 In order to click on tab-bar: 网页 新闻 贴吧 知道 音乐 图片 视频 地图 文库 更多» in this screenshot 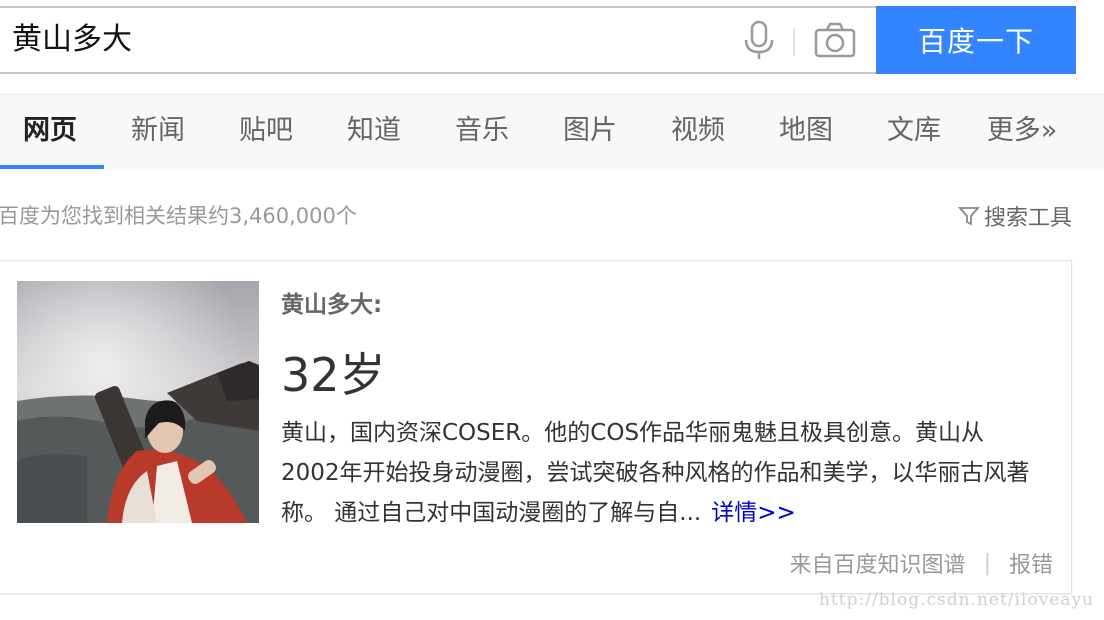, I will do `click(552, 132)`.